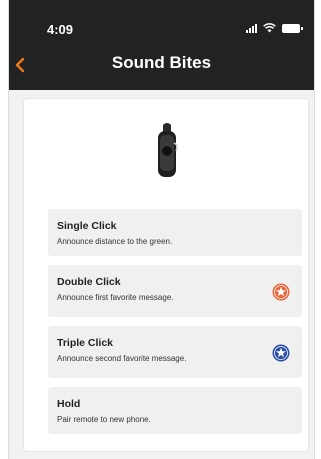 This screenshot has height=459, width=321. What do you see at coordinates (168, 150) in the screenshot?
I see `remote-device-image` at bounding box center [168, 150].